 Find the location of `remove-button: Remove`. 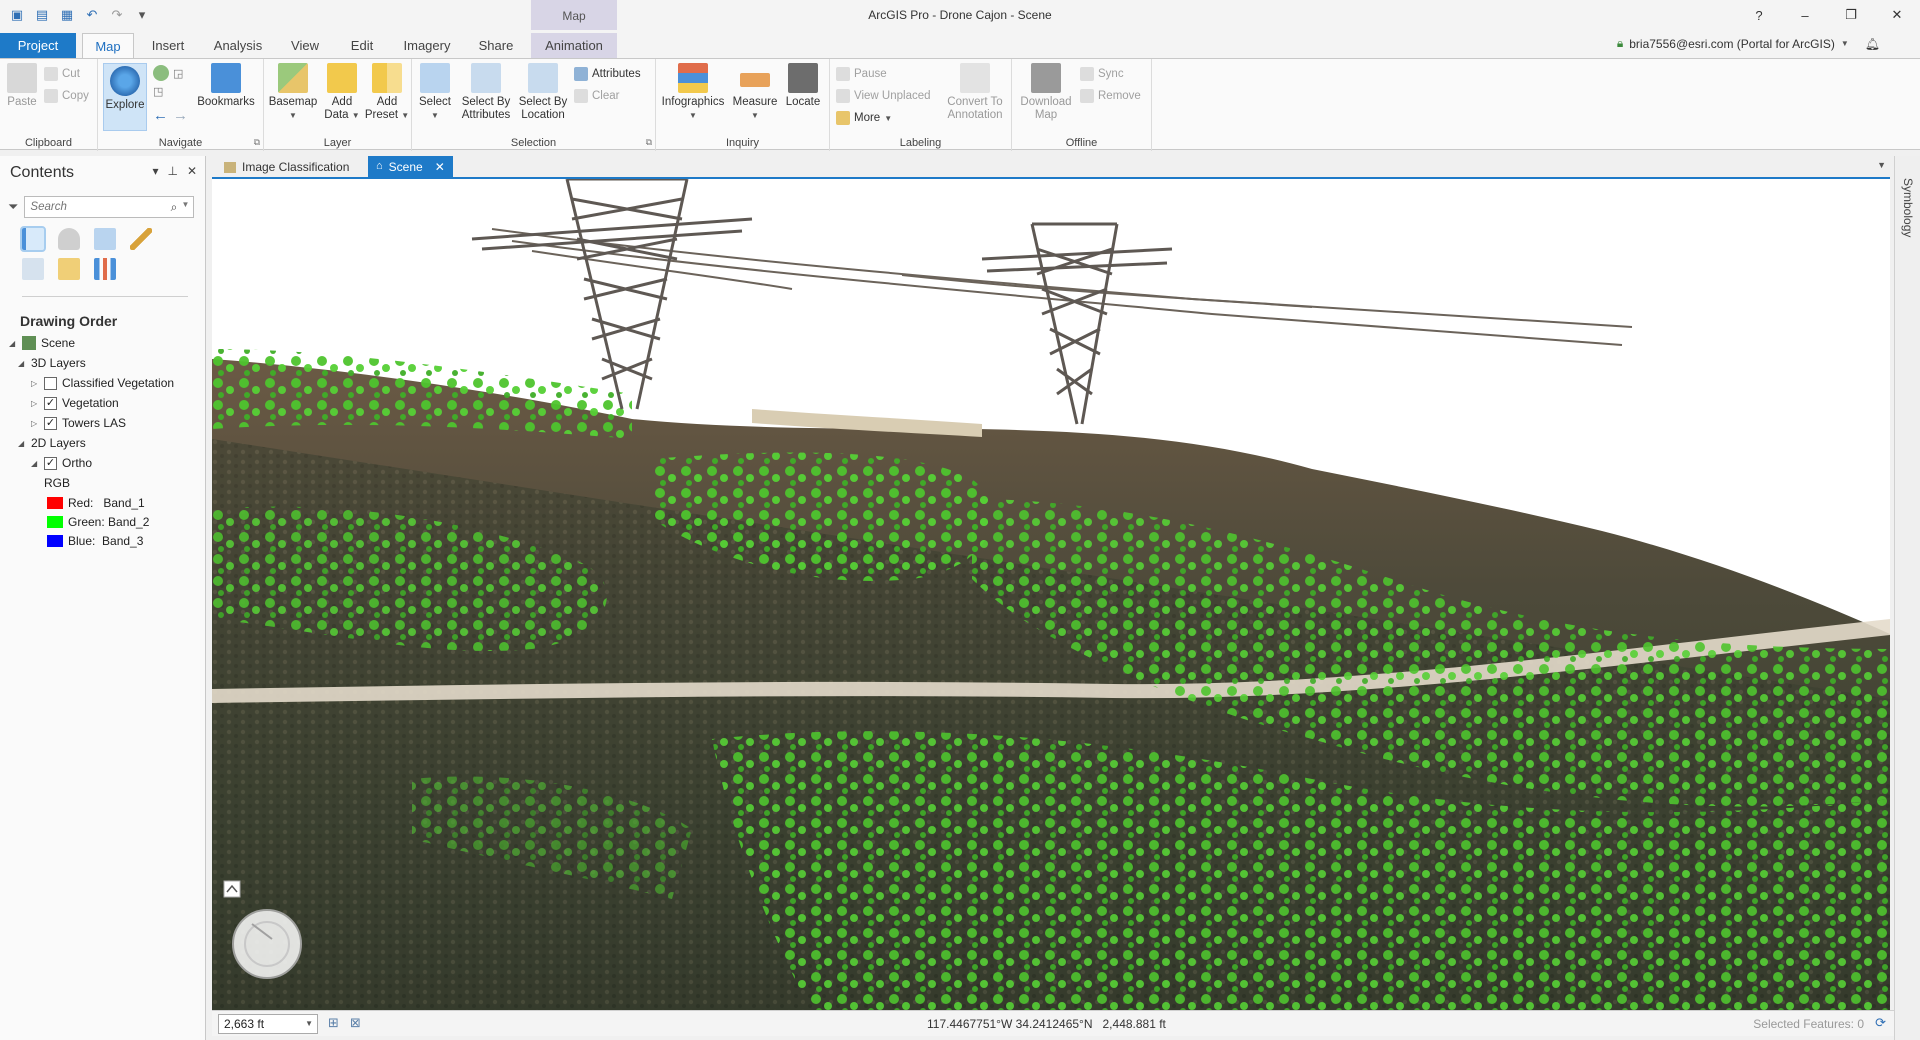

remove-button: Remove is located at coordinates (1110, 96).